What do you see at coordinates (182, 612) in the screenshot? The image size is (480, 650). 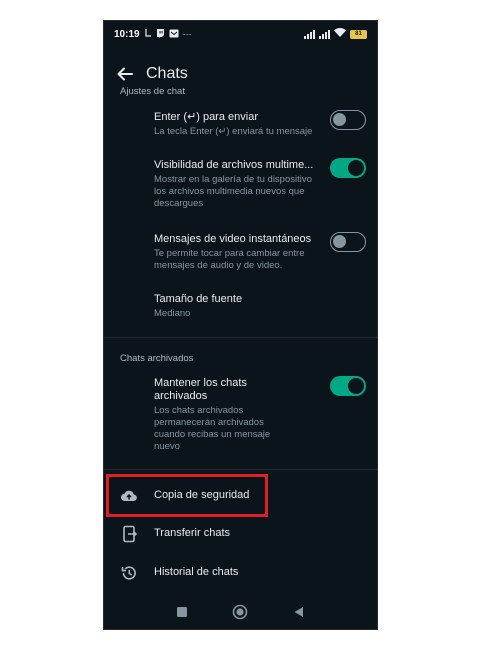 I see `recents-square-icon` at bounding box center [182, 612].